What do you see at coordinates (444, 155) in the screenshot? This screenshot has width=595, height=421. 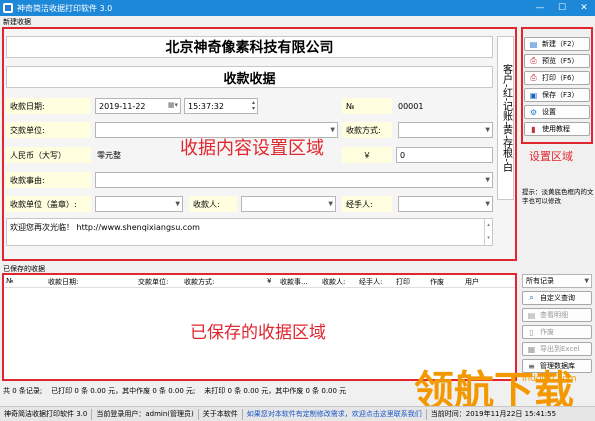 I see `amount-input: 0` at bounding box center [444, 155].